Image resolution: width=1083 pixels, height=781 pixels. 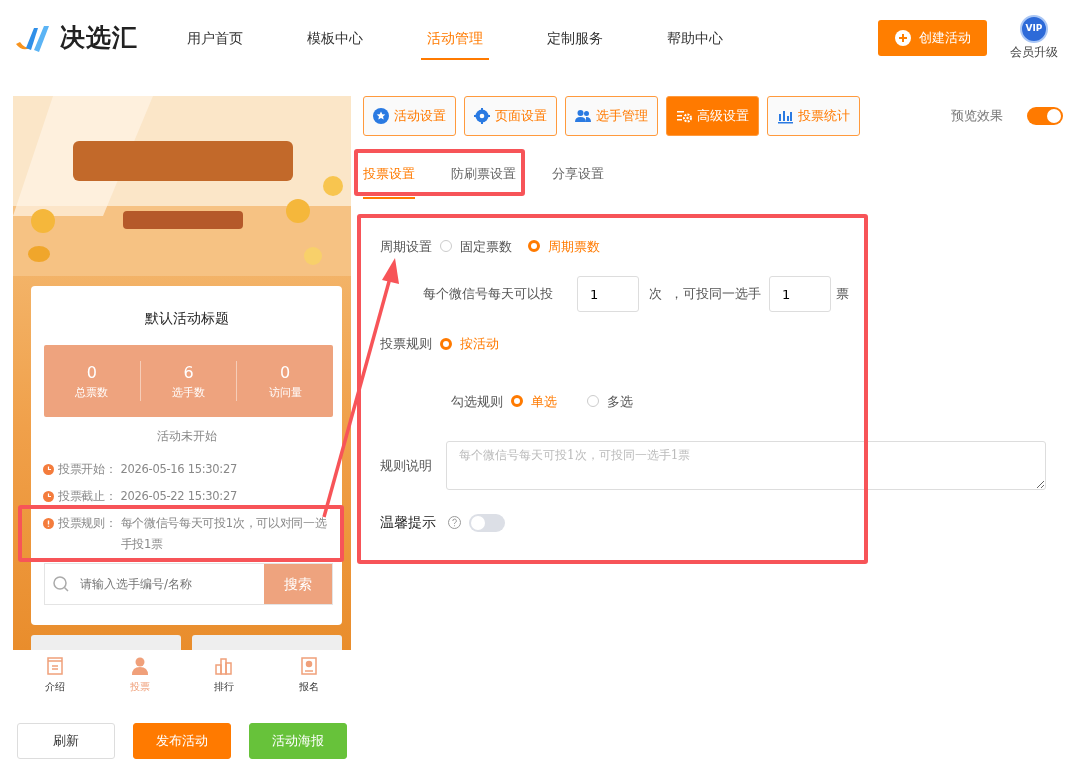 What do you see at coordinates (695, 43) in the screenshot?
I see `nav-link: 帮助中心` at bounding box center [695, 43].